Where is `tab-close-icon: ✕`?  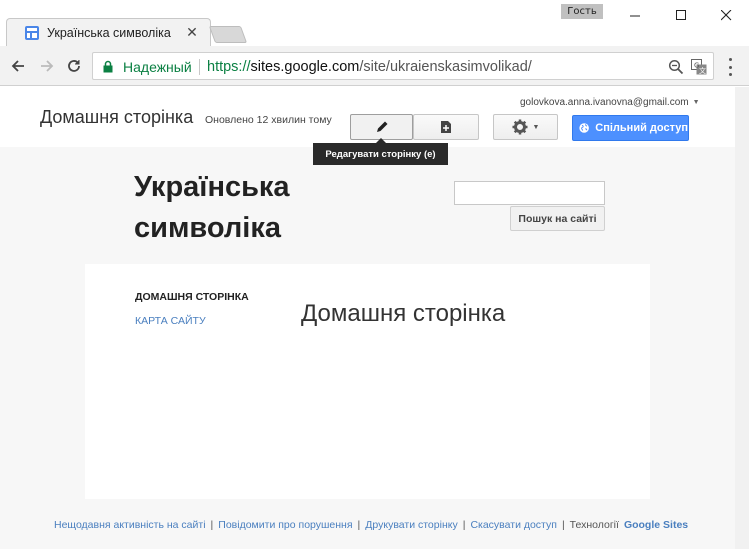
tab-close-icon: ✕ is located at coordinates (192, 32).